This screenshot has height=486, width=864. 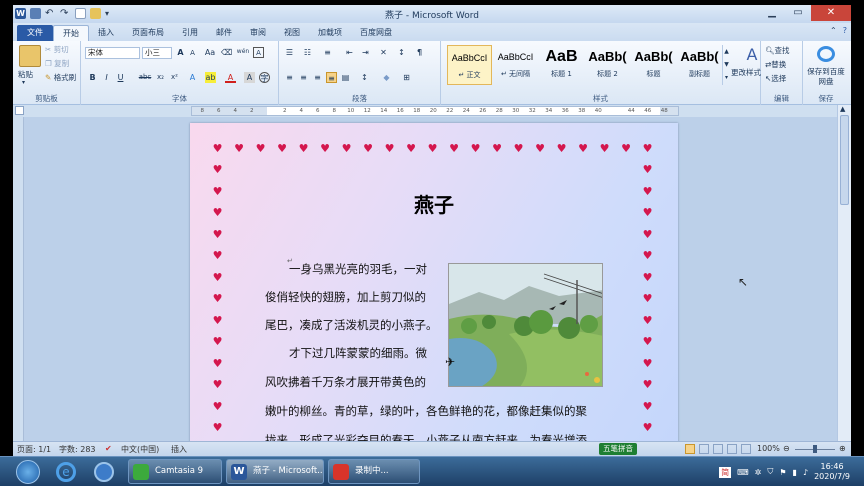 What do you see at coordinates (469, 65) in the screenshot?
I see `style-normal: AaBbCcI ↵ 正文` at bounding box center [469, 65].